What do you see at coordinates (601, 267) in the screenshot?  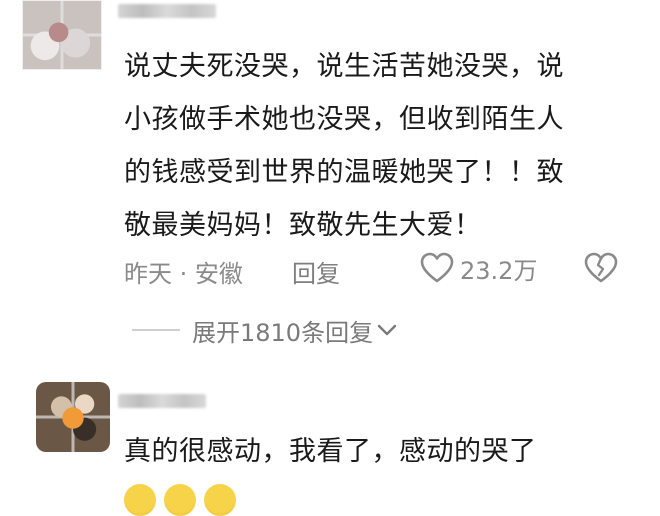 I see `broken-heart-icon` at bounding box center [601, 267].